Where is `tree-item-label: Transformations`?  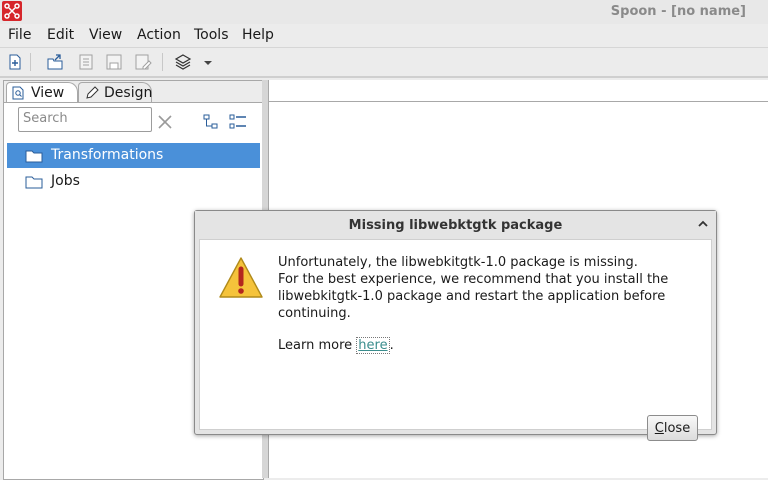 tree-item-label: Transformations is located at coordinates (107, 155).